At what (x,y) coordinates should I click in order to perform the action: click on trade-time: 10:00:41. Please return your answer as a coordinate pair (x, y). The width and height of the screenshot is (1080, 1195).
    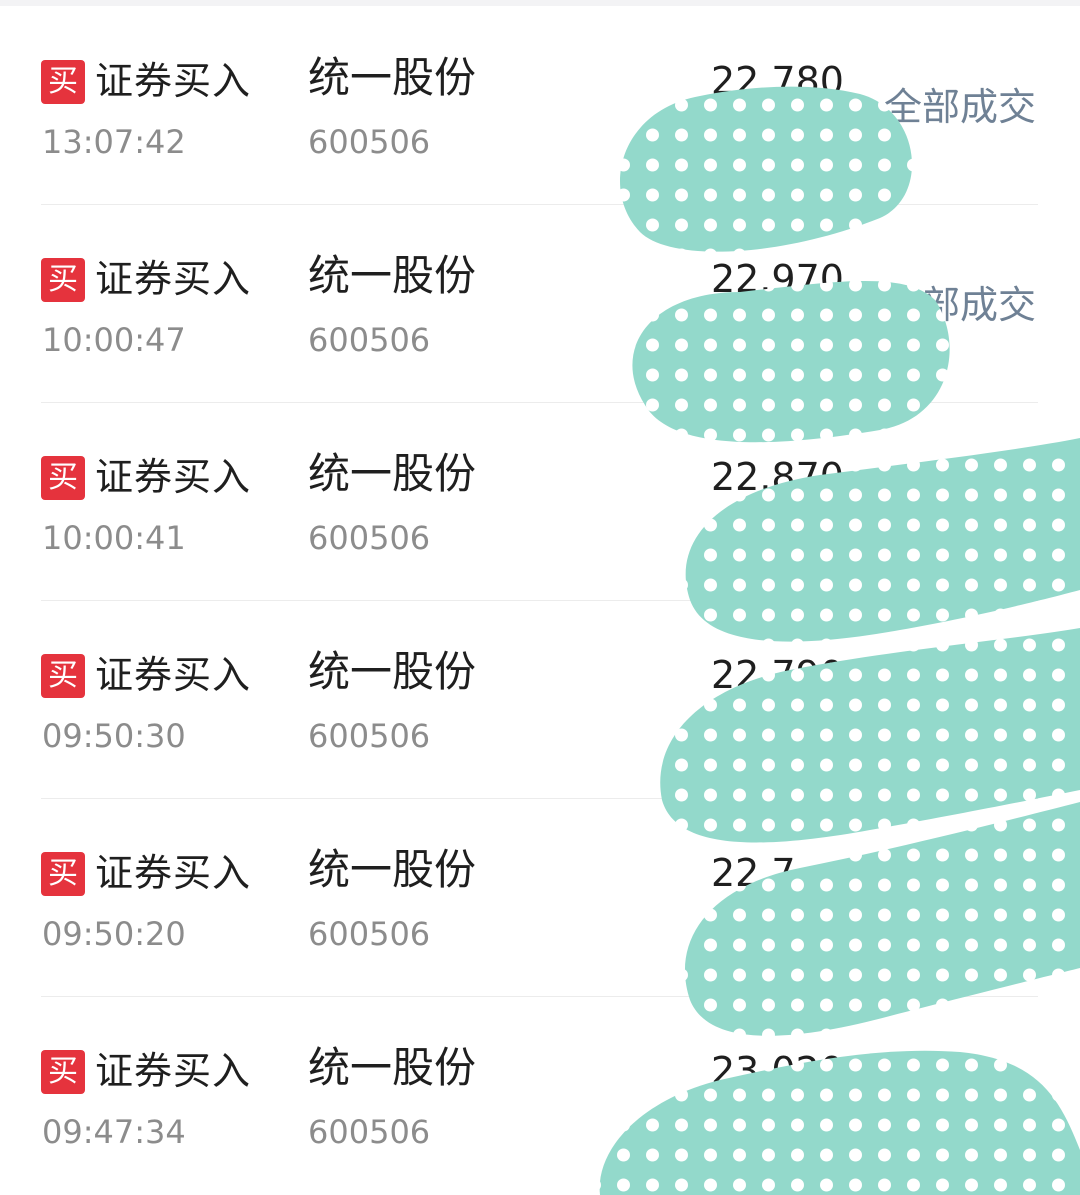
    Looking at the image, I should click on (114, 538).